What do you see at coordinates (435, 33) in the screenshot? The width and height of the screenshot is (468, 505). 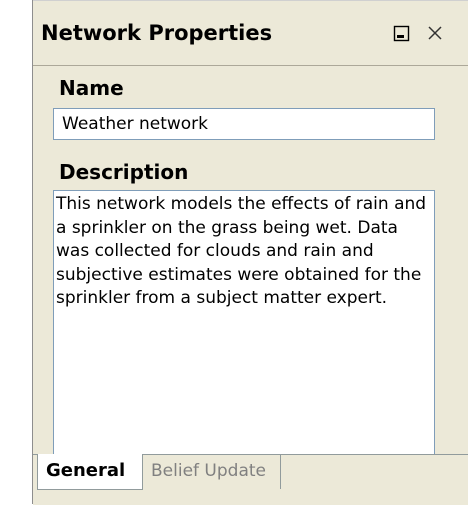 I see `close-icon` at bounding box center [435, 33].